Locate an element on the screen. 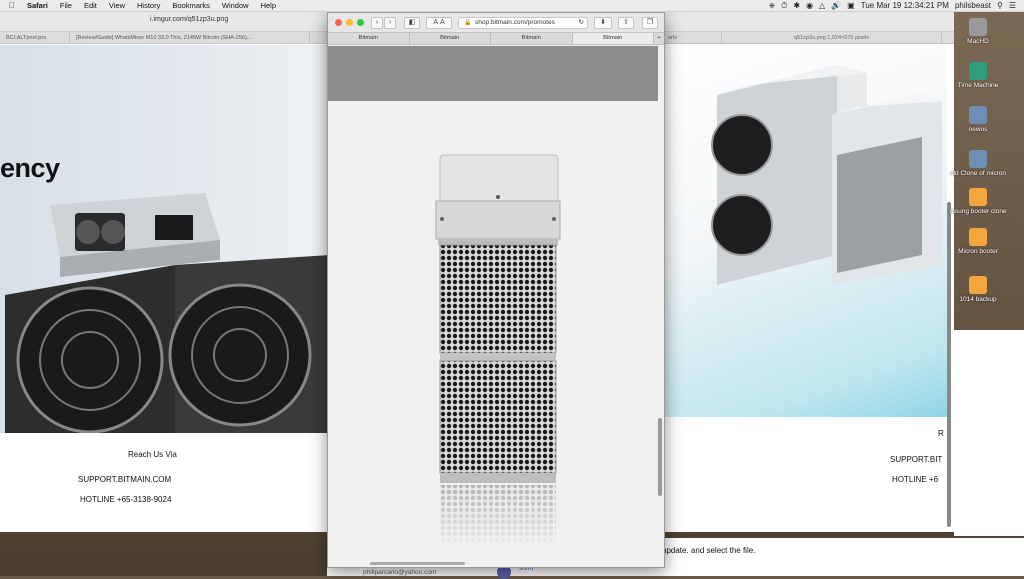 This screenshot has height=579, width=1024. left-tab-1: BCI.ALTpool.pro is located at coordinates (35, 37).